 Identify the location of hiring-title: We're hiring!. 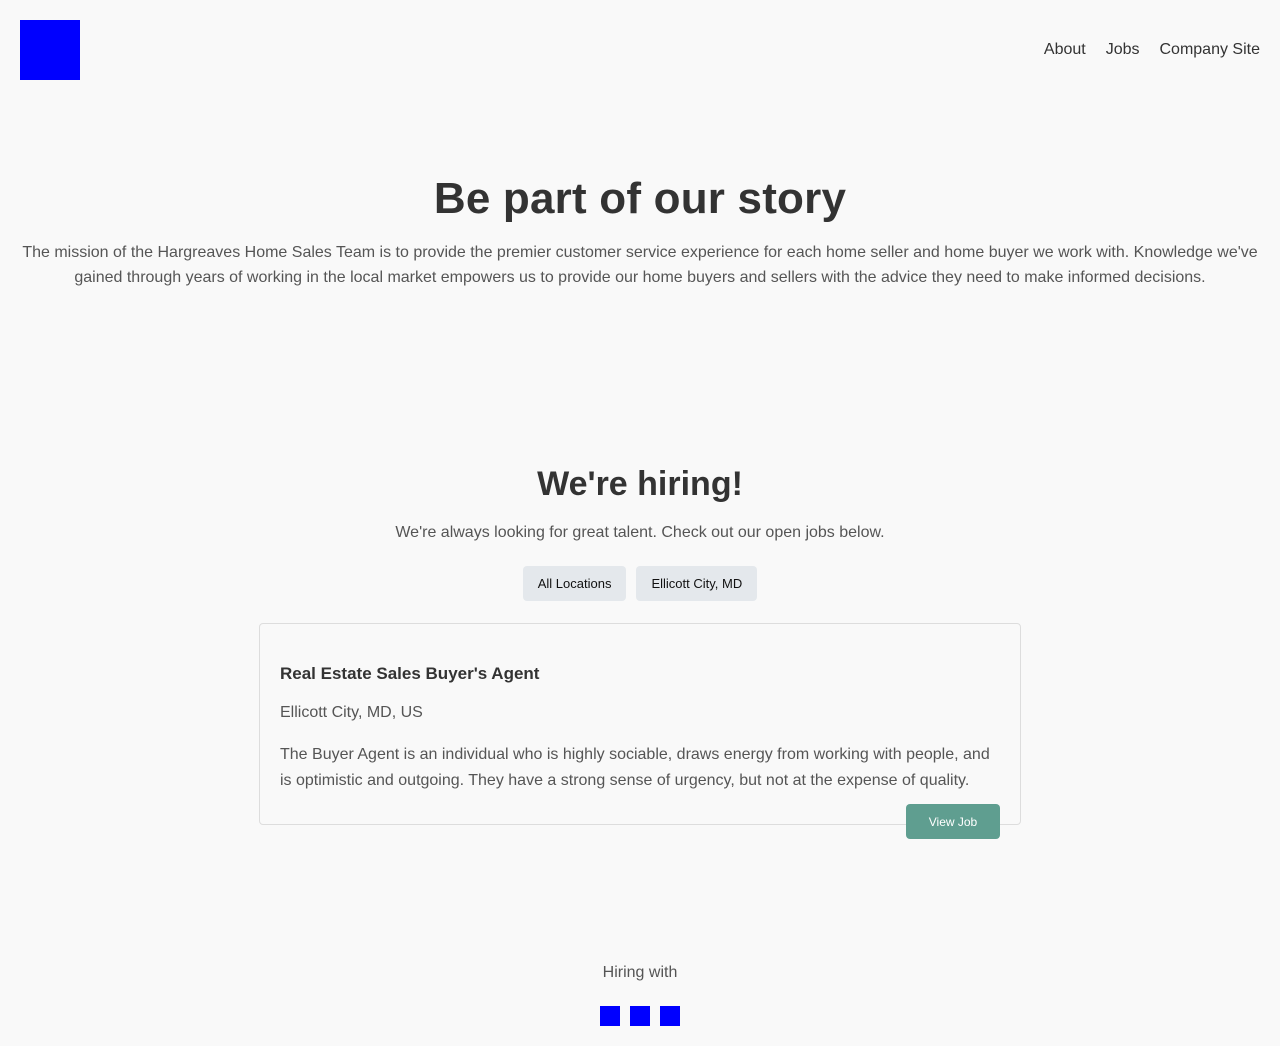
(640, 484).